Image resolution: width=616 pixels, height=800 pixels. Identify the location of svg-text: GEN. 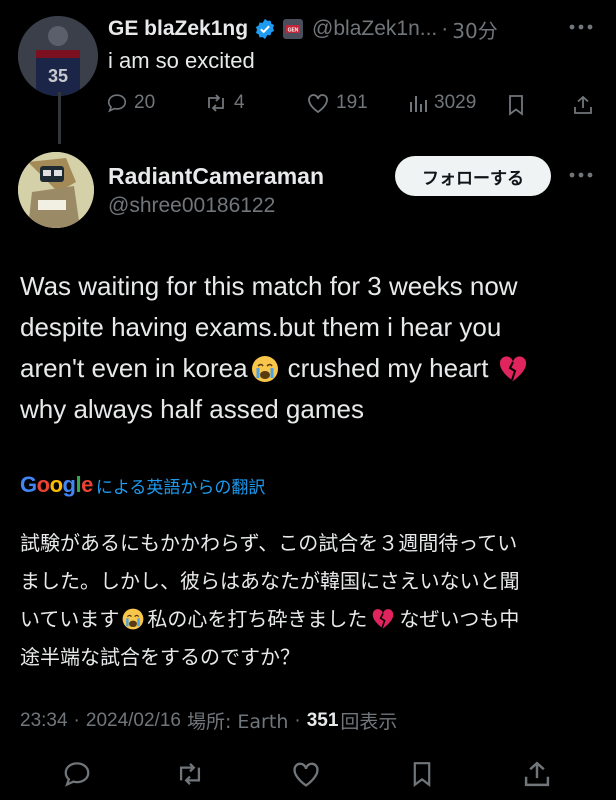
(293, 31).